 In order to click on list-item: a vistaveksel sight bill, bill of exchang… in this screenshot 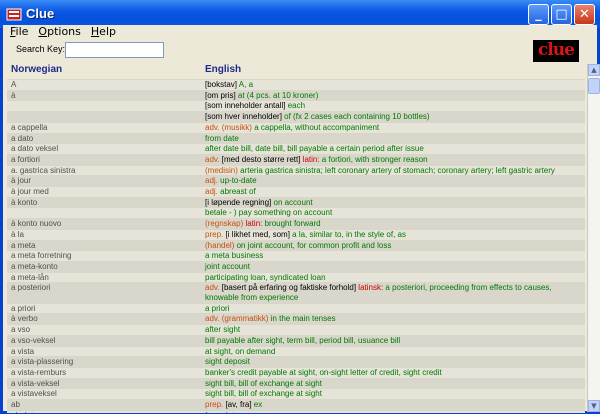, I will do `click(296, 394)`.